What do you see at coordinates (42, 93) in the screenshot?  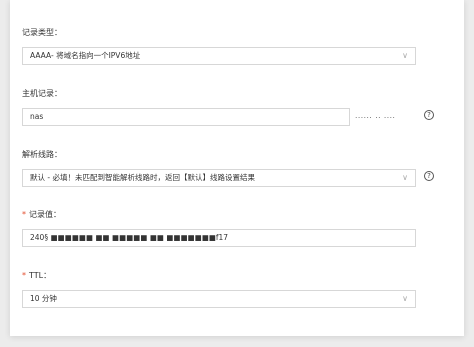 I see `host-record-label: 主机记录：` at bounding box center [42, 93].